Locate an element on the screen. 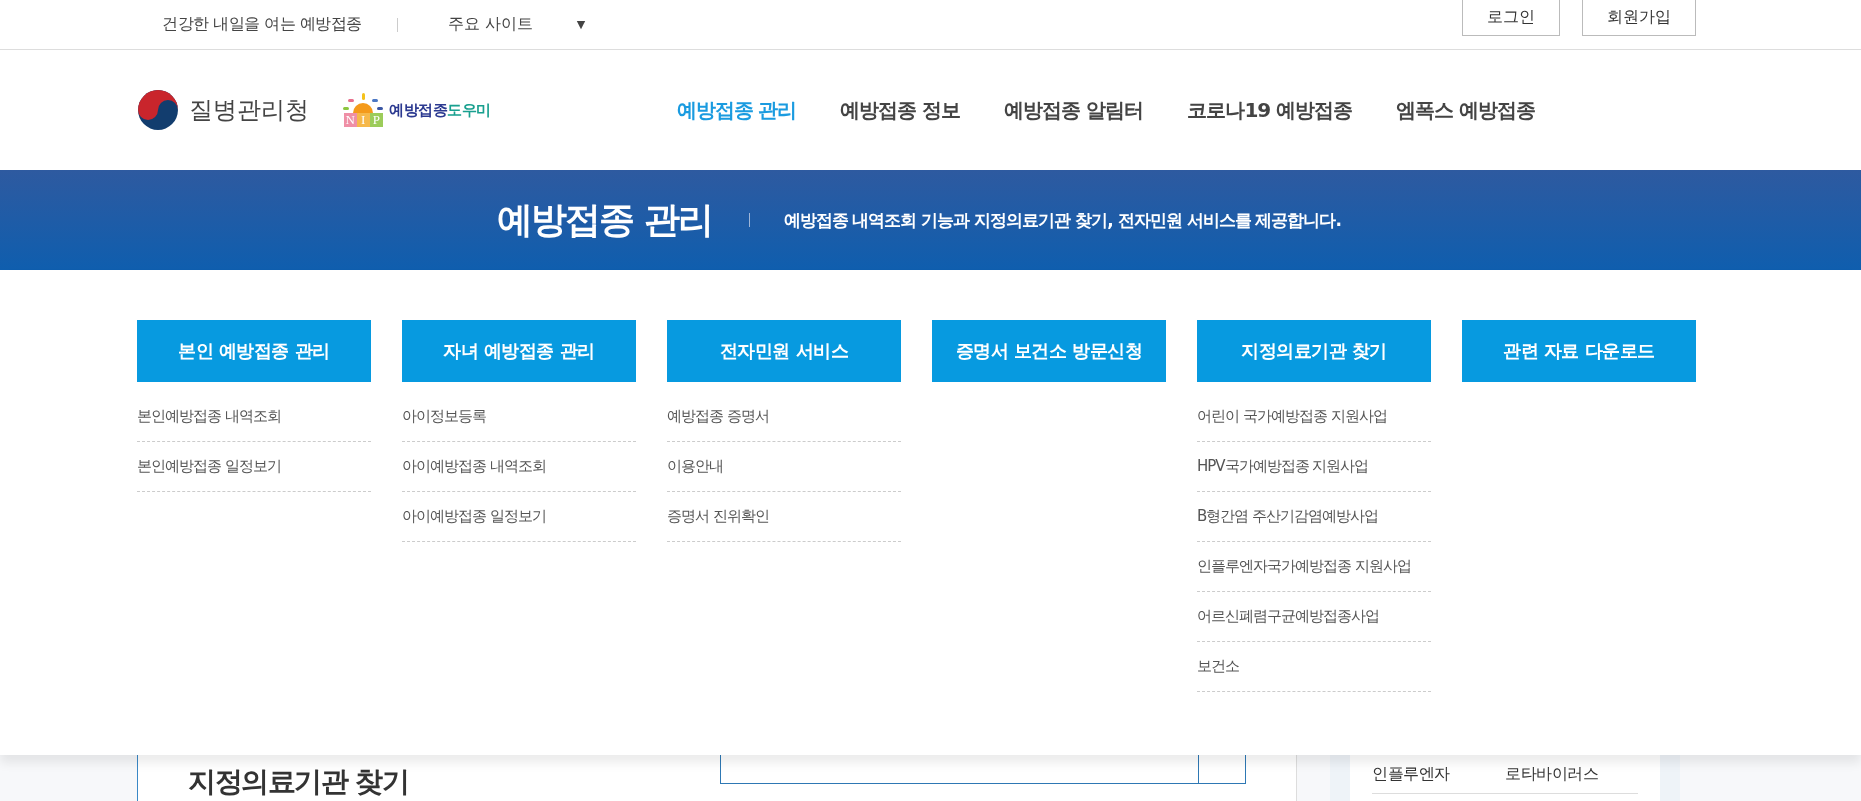  program-select is located at coordinates (983, 769).